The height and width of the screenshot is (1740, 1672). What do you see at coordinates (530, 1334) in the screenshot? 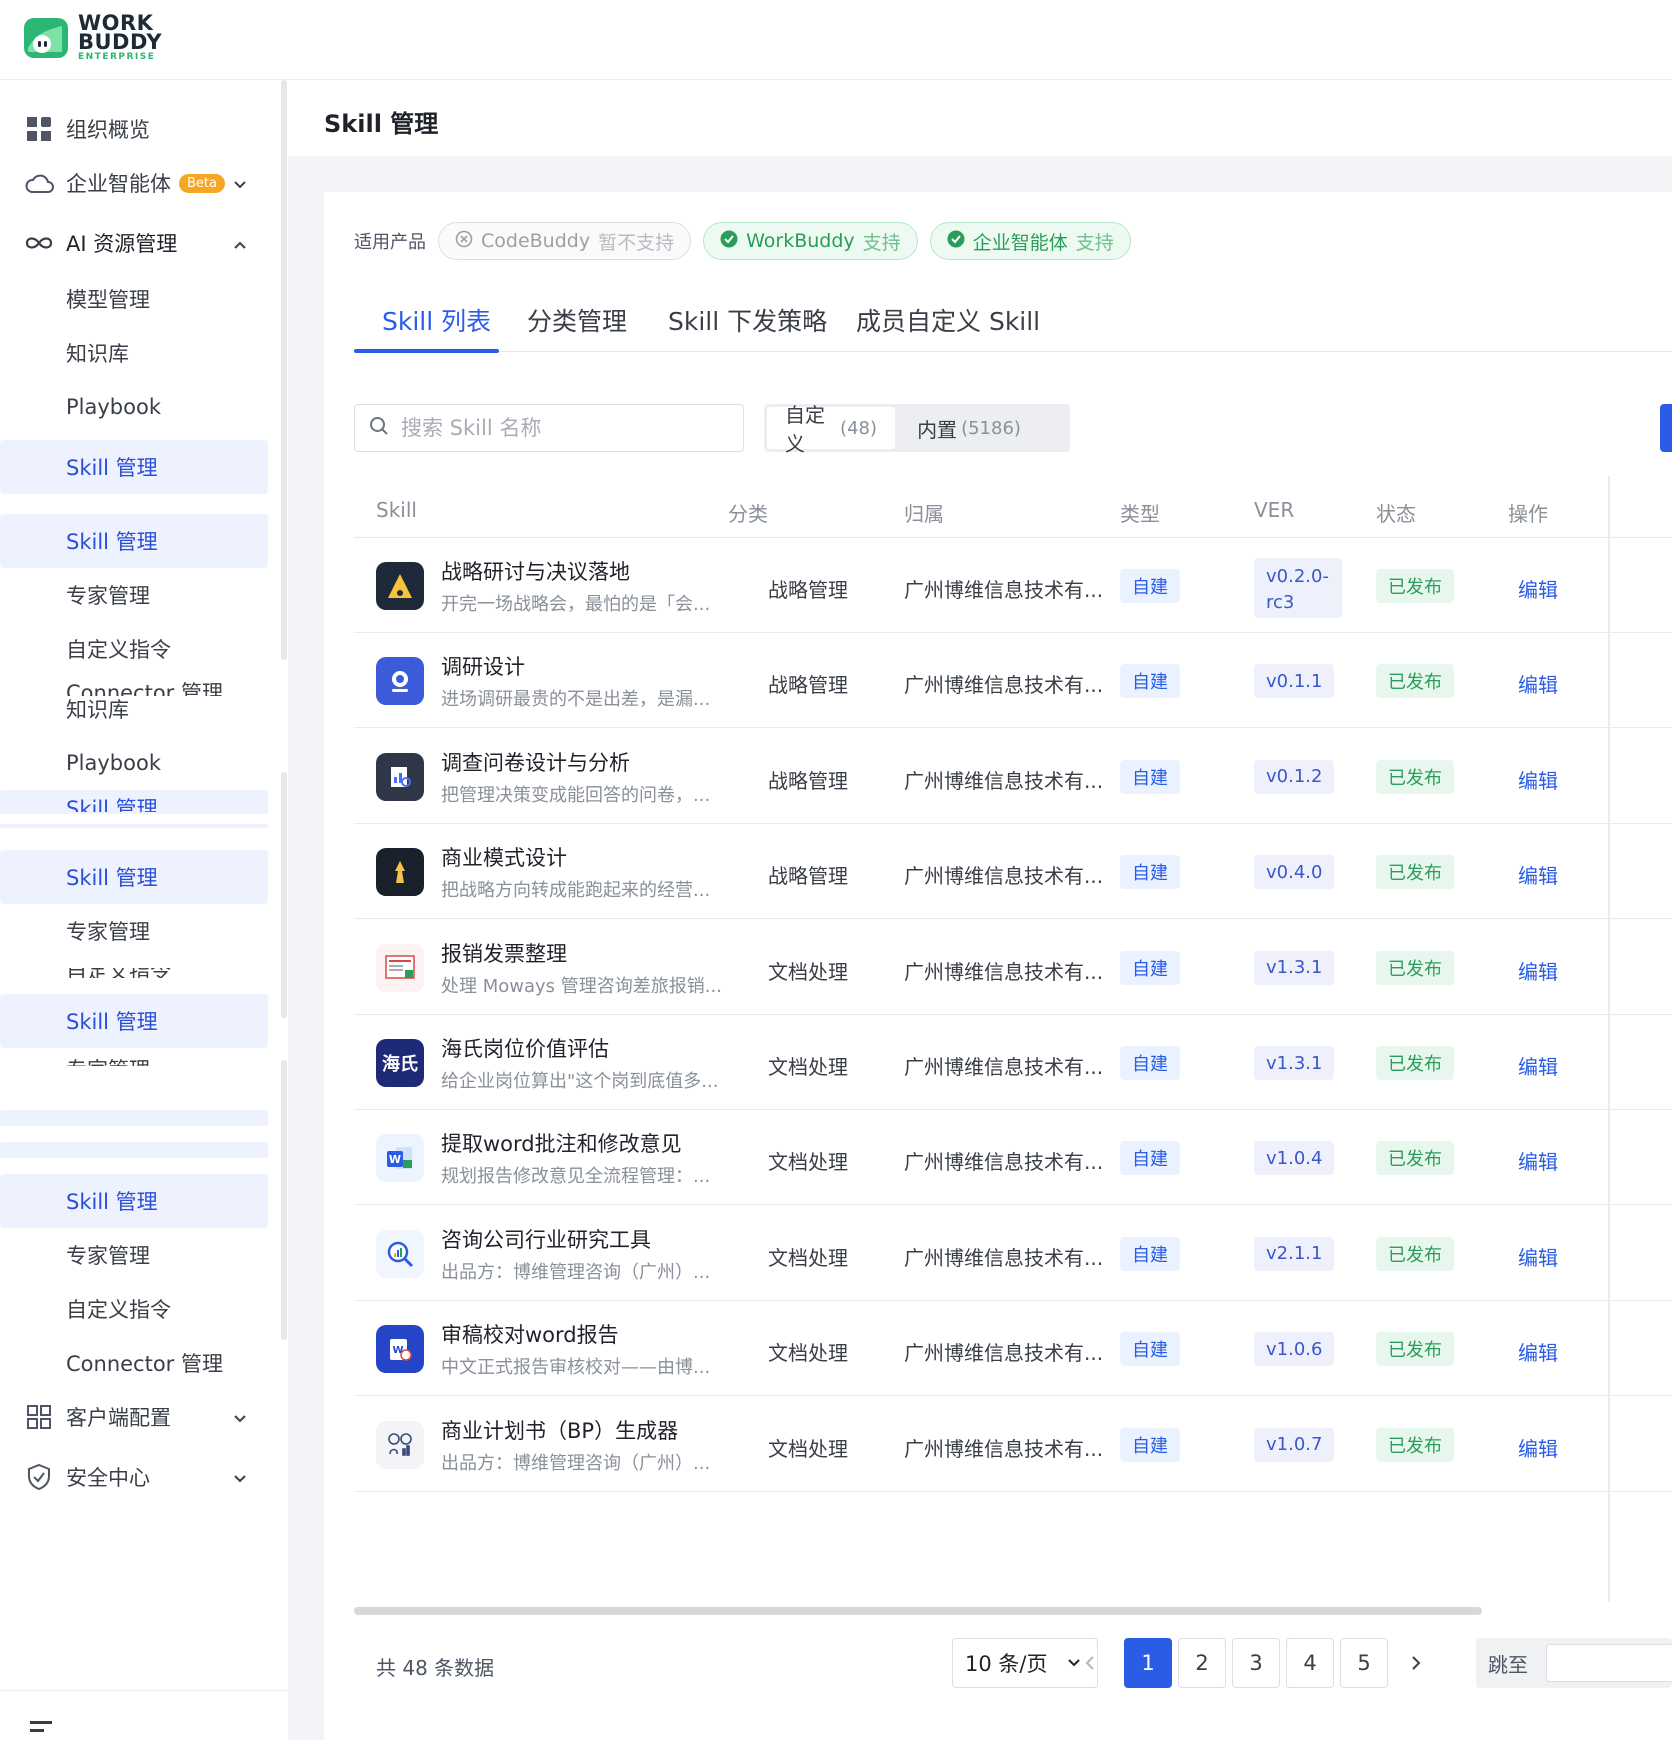
I see `skill-name: 审稿校对word报告` at bounding box center [530, 1334].